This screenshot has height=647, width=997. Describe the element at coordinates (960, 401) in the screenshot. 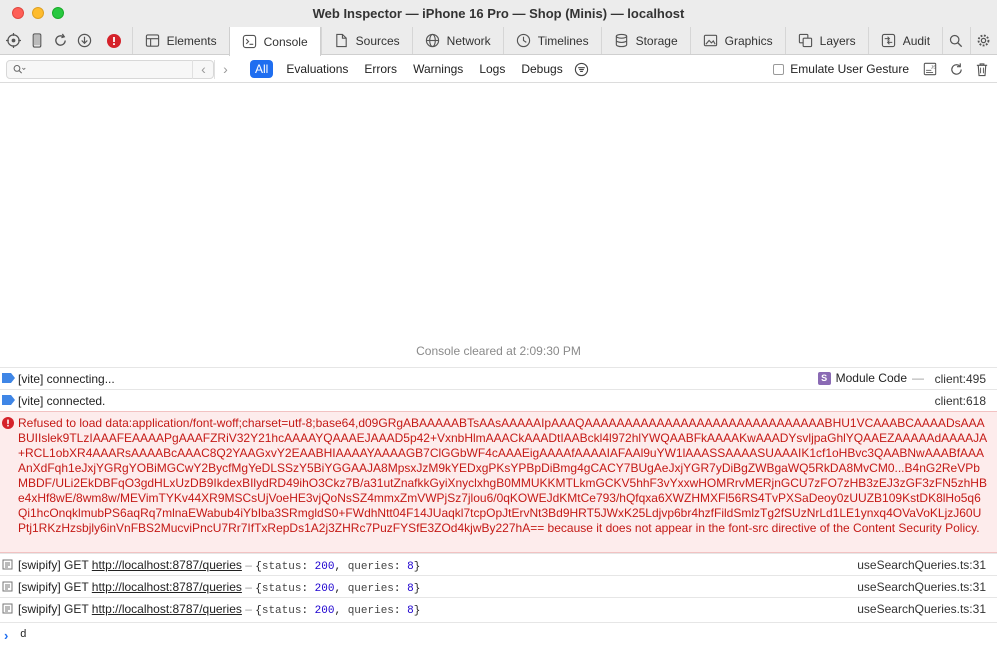

I see `source-location-link: client:618` at that location.